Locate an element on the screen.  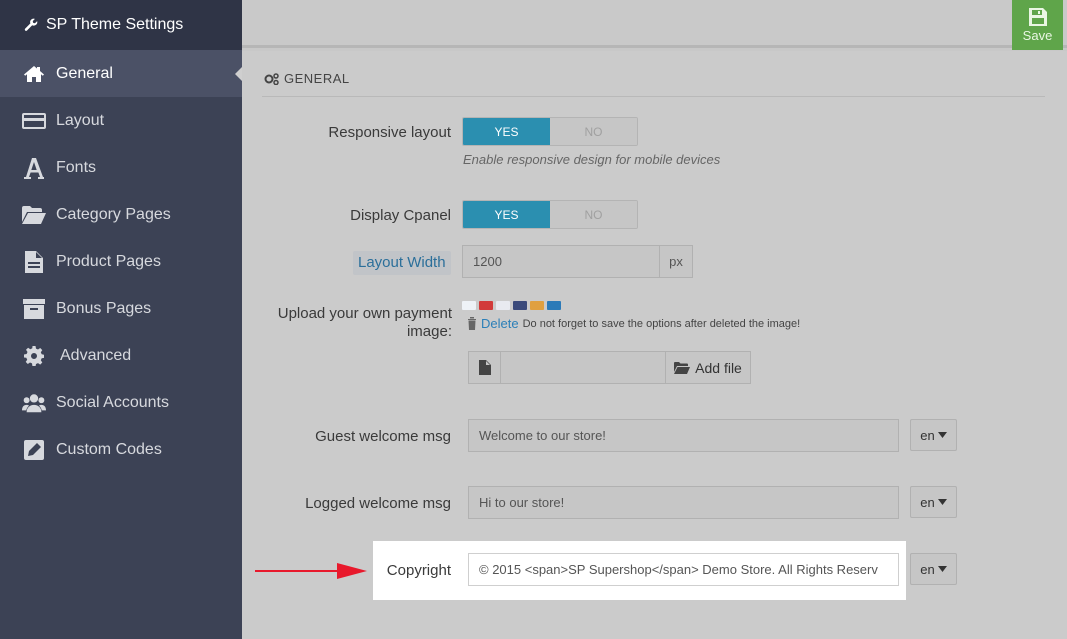
responsive-layout-label: Responsive layout is located at coordinates (389, 132).